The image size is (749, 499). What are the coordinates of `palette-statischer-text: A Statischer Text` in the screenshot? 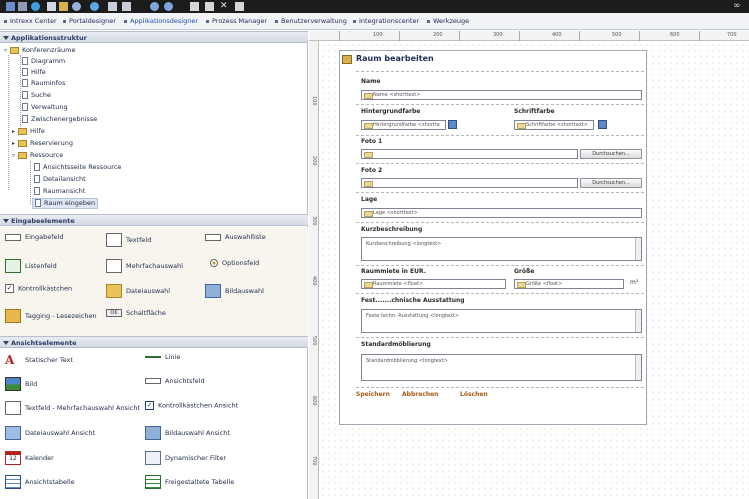 It's located at (39, 361).